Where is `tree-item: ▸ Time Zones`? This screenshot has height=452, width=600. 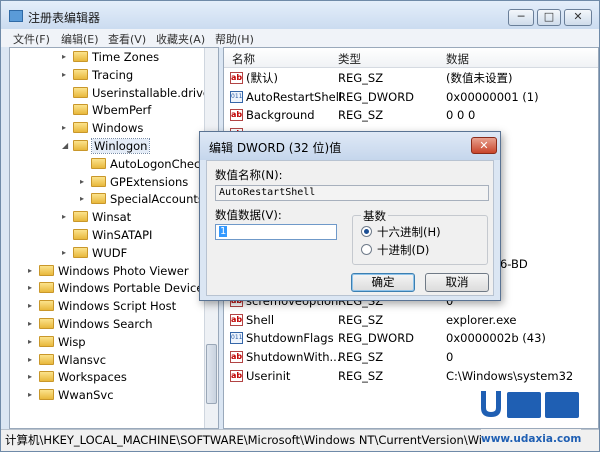 tree-item: ▸ Time Zones is located at coordinates (110, 57).